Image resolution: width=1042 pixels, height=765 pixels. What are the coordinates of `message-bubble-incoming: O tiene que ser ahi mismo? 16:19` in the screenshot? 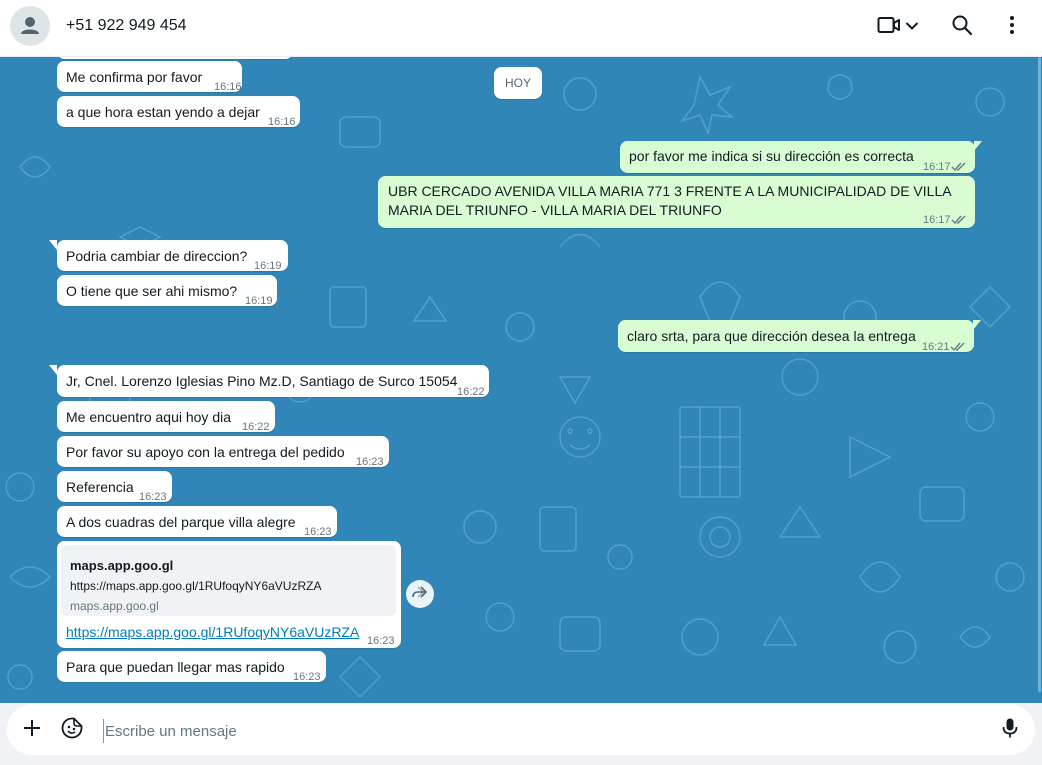 It's located at (167, 291).